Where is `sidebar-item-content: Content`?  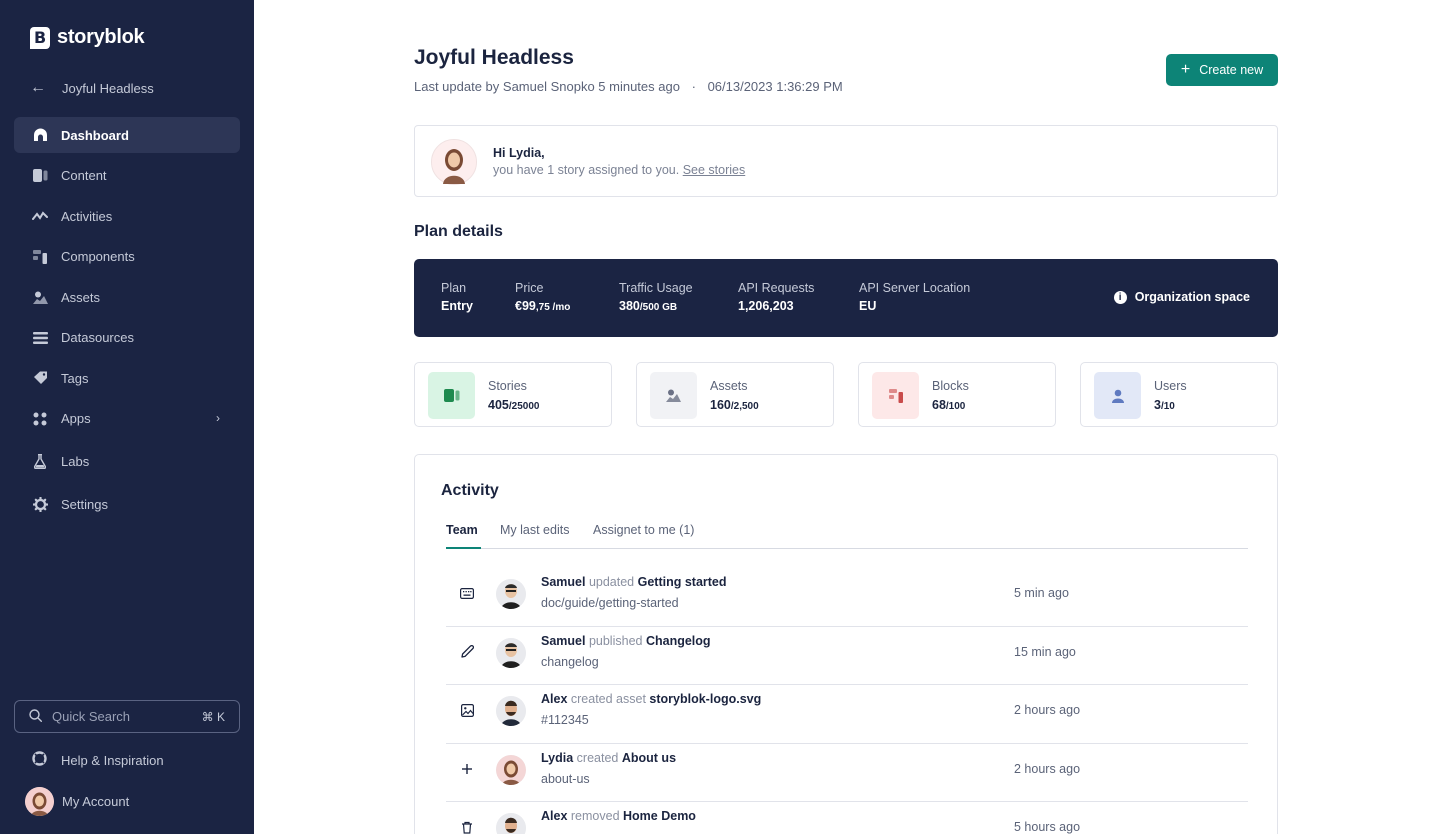
sidebar-item-content: Content is located at coordinates (127, 176).